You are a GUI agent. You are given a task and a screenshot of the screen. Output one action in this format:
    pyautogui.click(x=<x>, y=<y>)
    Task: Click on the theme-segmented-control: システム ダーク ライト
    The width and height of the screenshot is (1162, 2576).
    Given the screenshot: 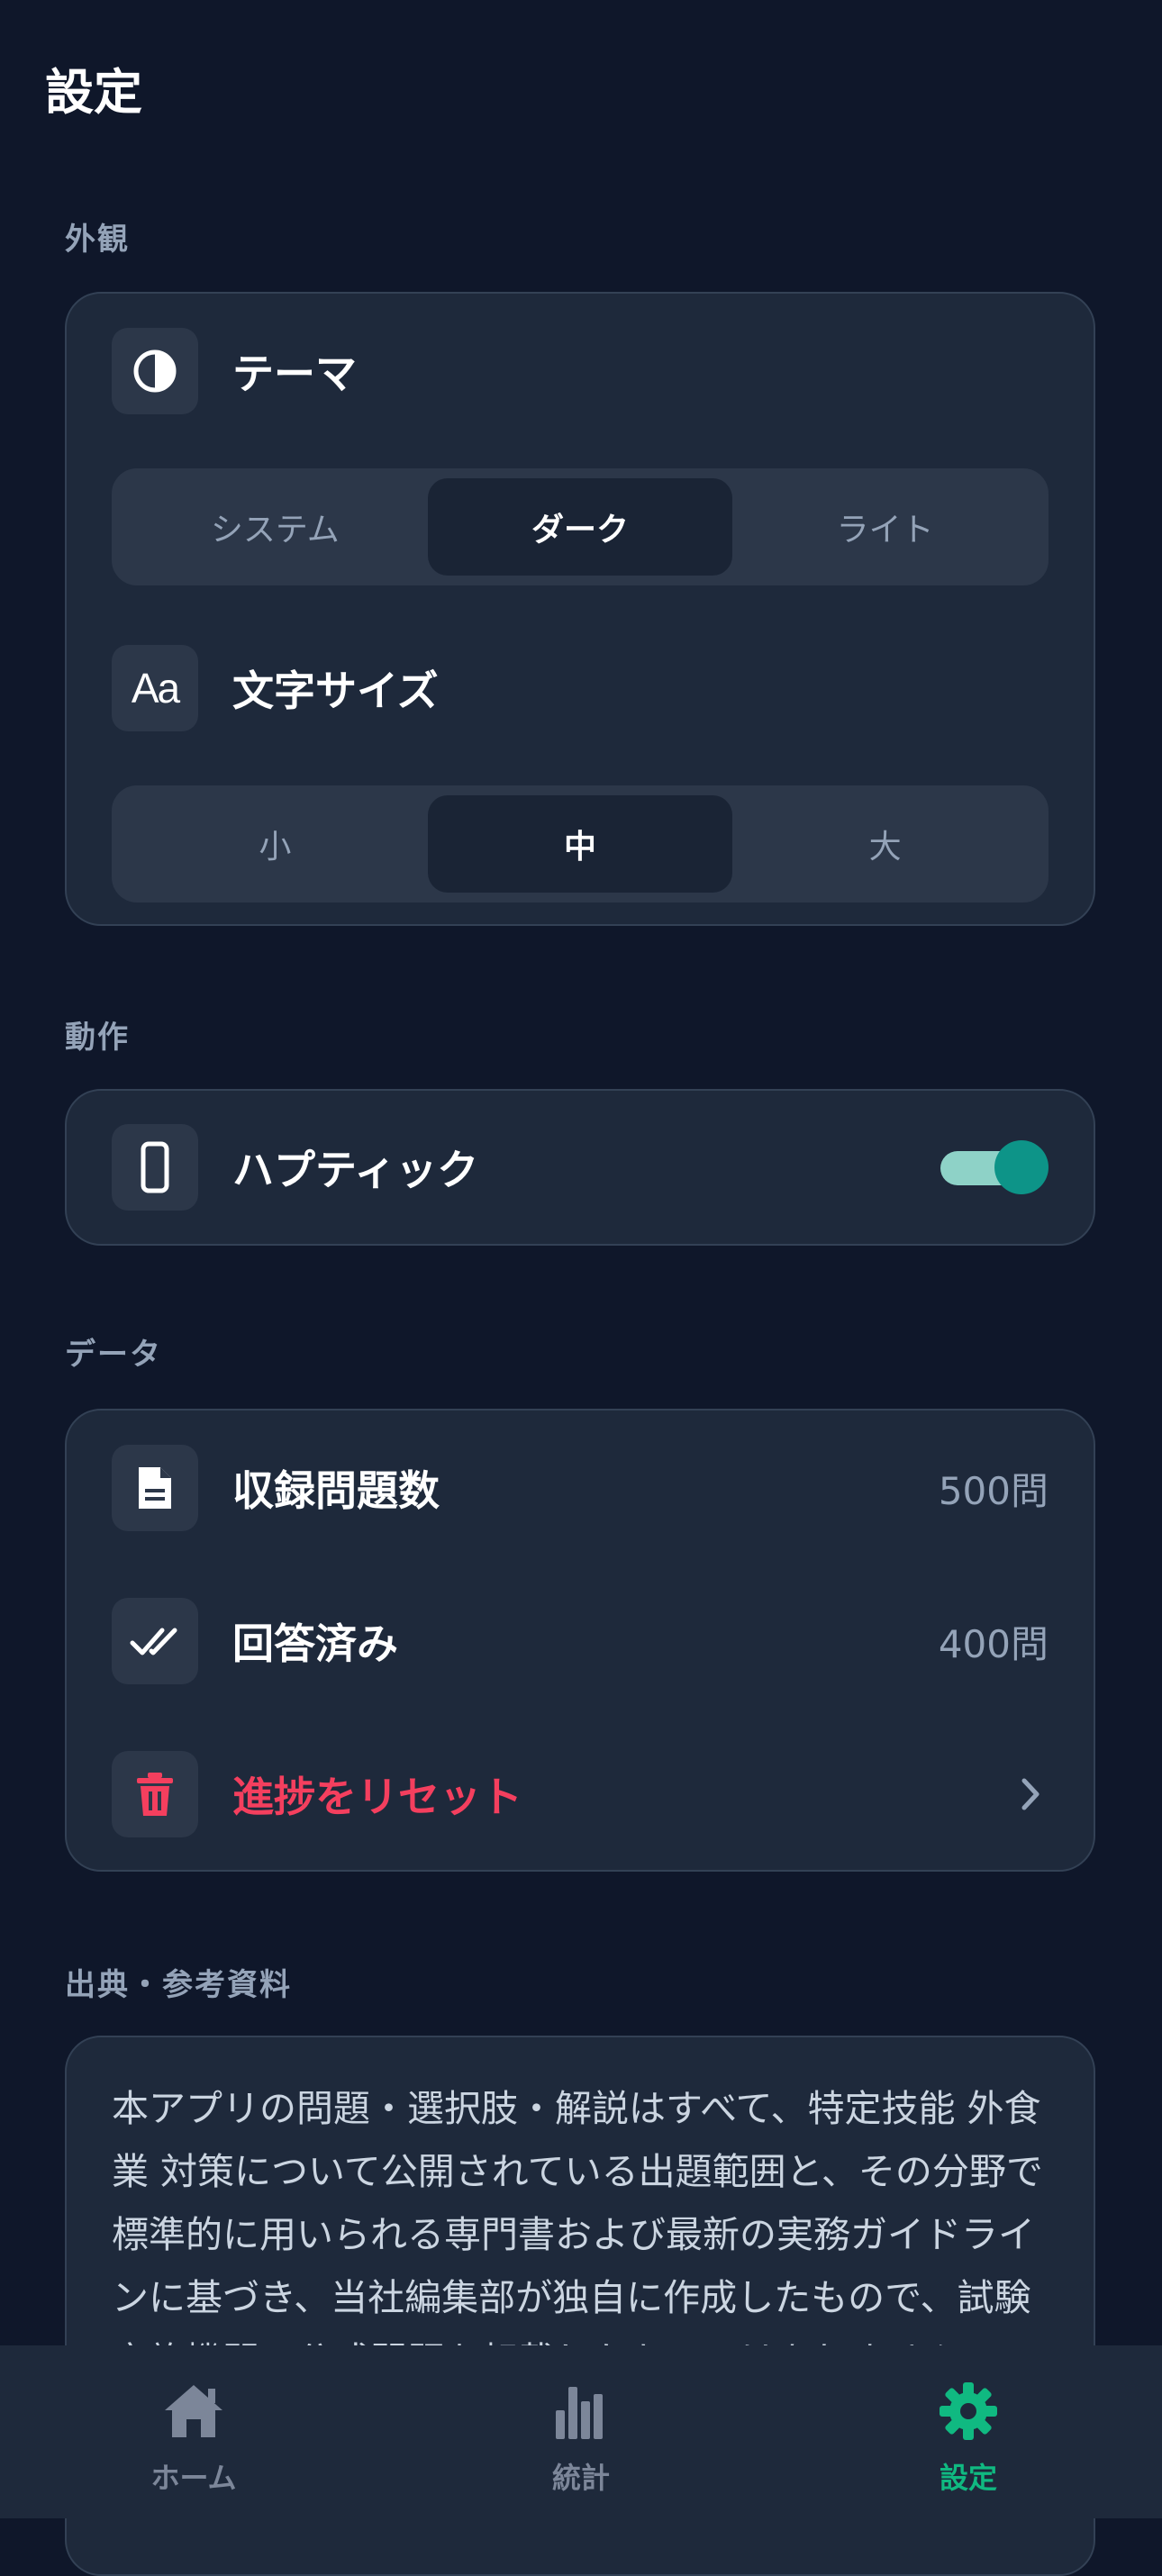 What is the action you would take?
    pyautogui.click(x=580, y=526)
    